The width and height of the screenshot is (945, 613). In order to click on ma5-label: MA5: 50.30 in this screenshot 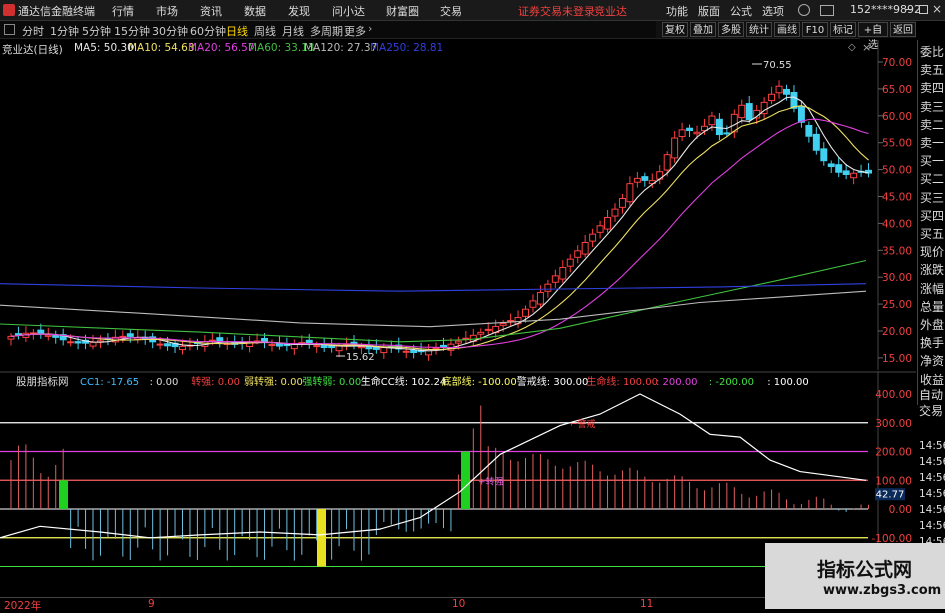, I will do `click(104, 48)`.